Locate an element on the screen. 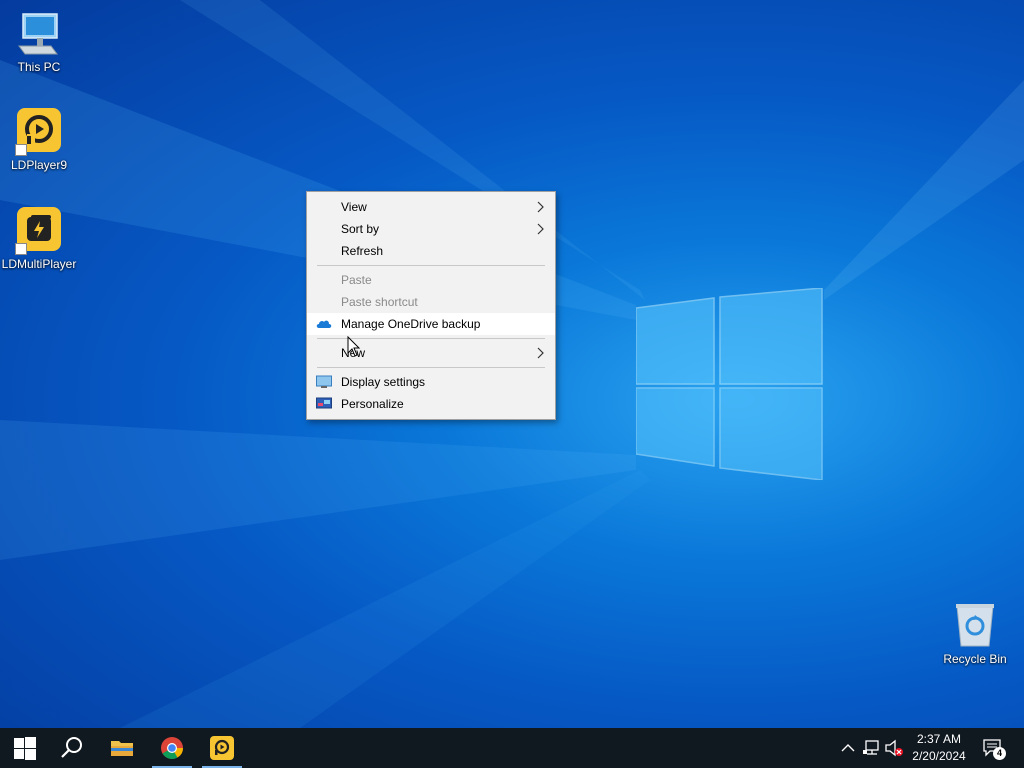  taskbar-file-explorer is located at coordinates (122, 748).